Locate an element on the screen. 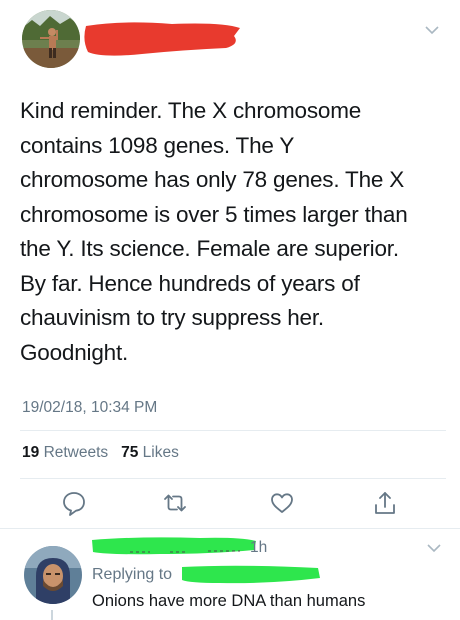 This screenshot has height=620, width=460. like-count: 75 is located at coordinates (130, 452).